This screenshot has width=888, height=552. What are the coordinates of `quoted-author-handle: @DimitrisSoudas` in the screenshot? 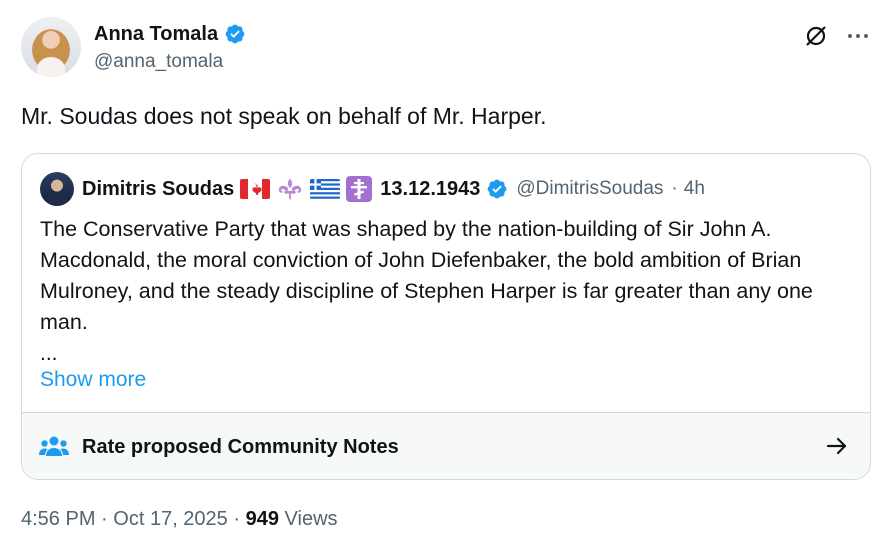 It's located at (589, 189).